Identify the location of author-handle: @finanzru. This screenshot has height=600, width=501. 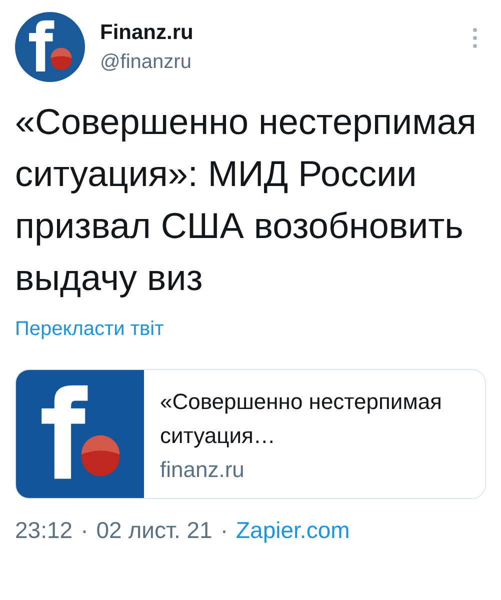
(146, 62).